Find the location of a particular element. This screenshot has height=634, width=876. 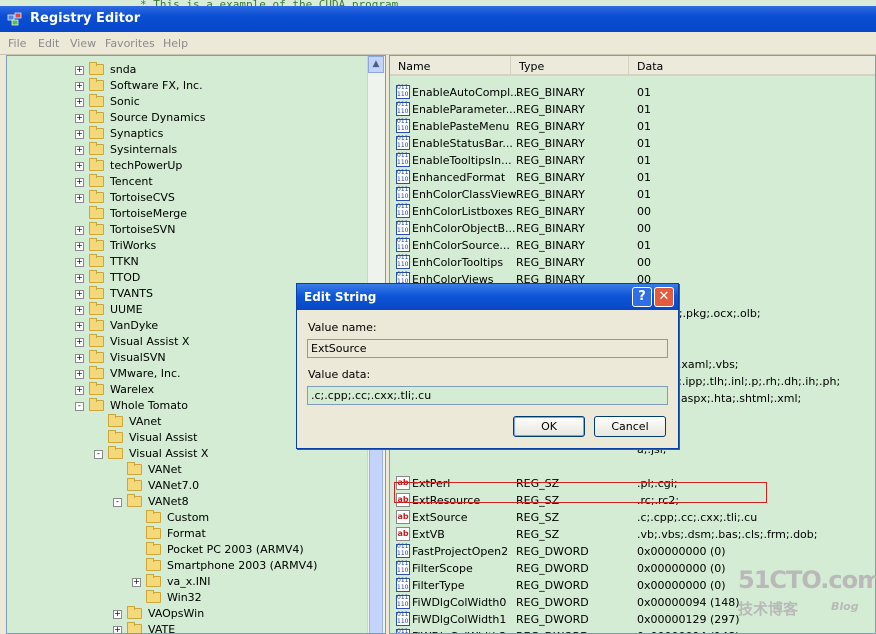

tree-item-label: TortoiseCVS is located at coordinates (142, 197).